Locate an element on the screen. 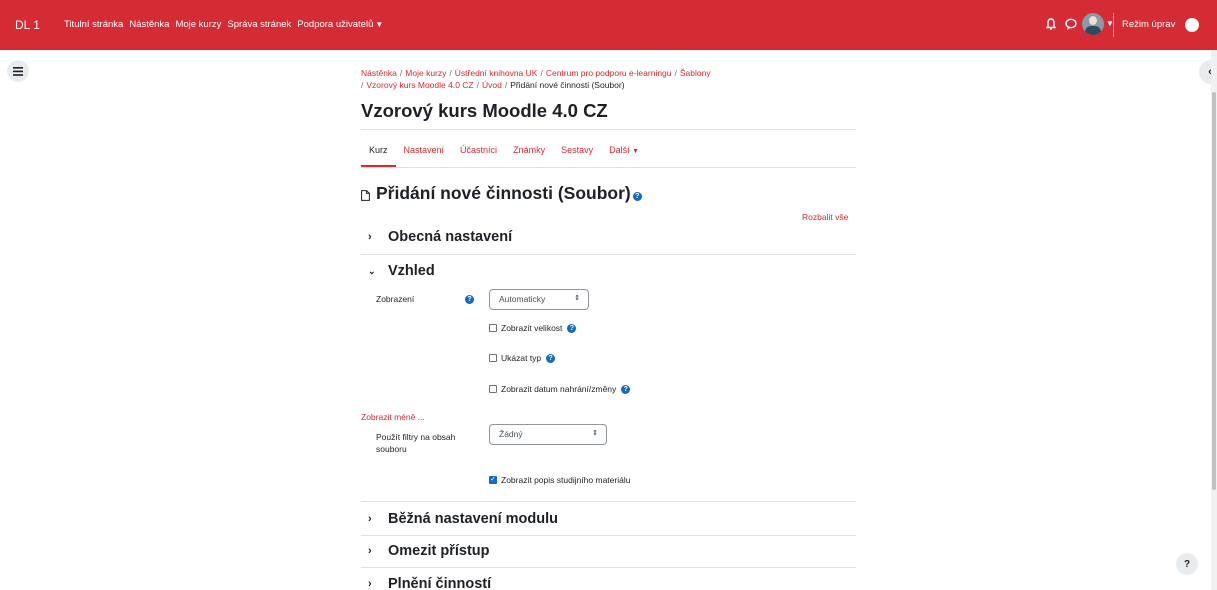 The image size is (1217, 590). nav-link-dashboard: Nástěnka is located at coordinates (149, 24).